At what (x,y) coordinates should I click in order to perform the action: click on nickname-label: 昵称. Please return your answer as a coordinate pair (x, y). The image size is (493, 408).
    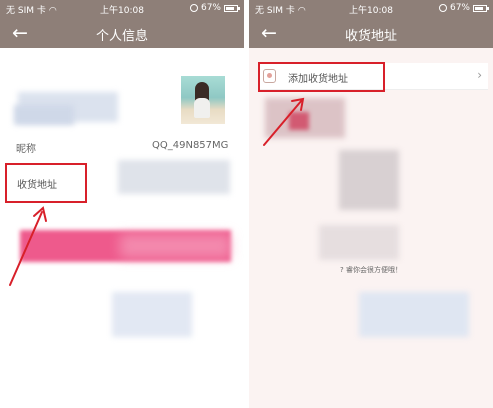
    Looking at the image, I should click on (26, 149).